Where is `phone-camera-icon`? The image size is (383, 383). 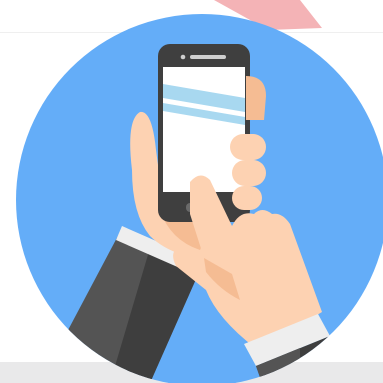
phone-camera-icon is located at coordinates (183, 57).